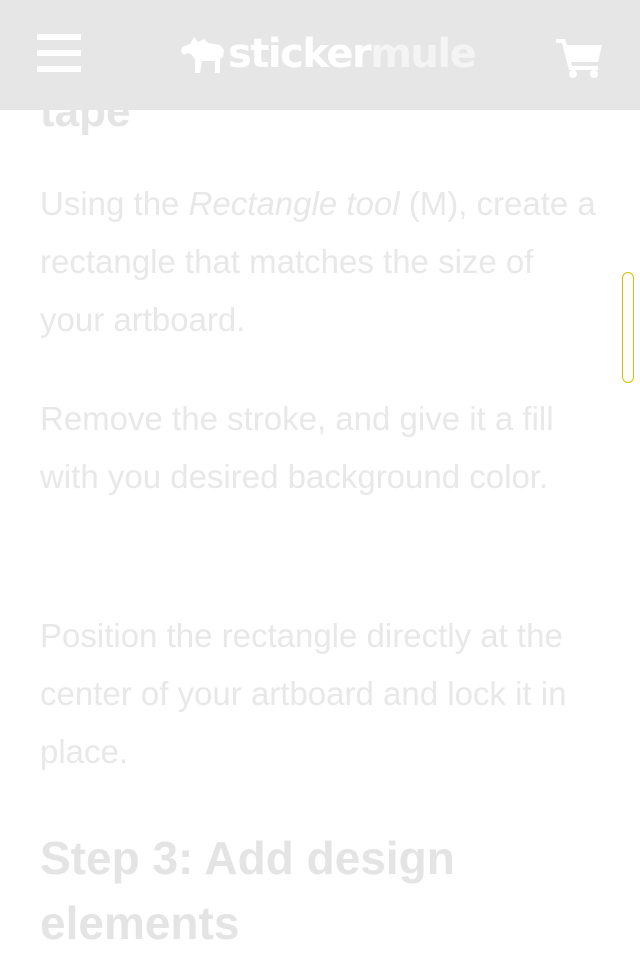 The height and width of the screenshot is (959, 640). I want to click on site-header: stickermule, so click(320, 55).